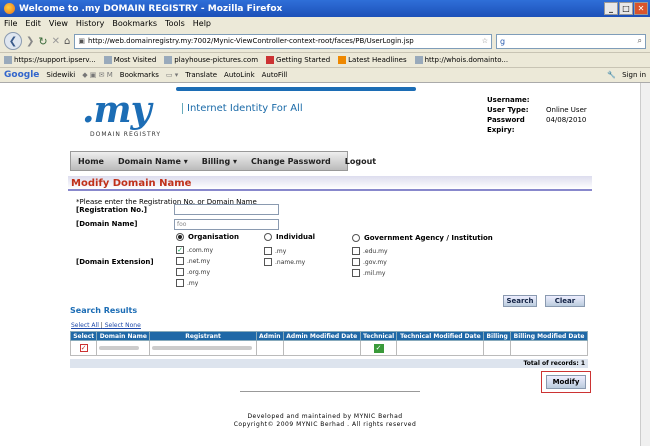  What do you see at coordinates (565, 301) in the screenshot?
I see `clear-button: Clear` at bounding box center [565, 301].